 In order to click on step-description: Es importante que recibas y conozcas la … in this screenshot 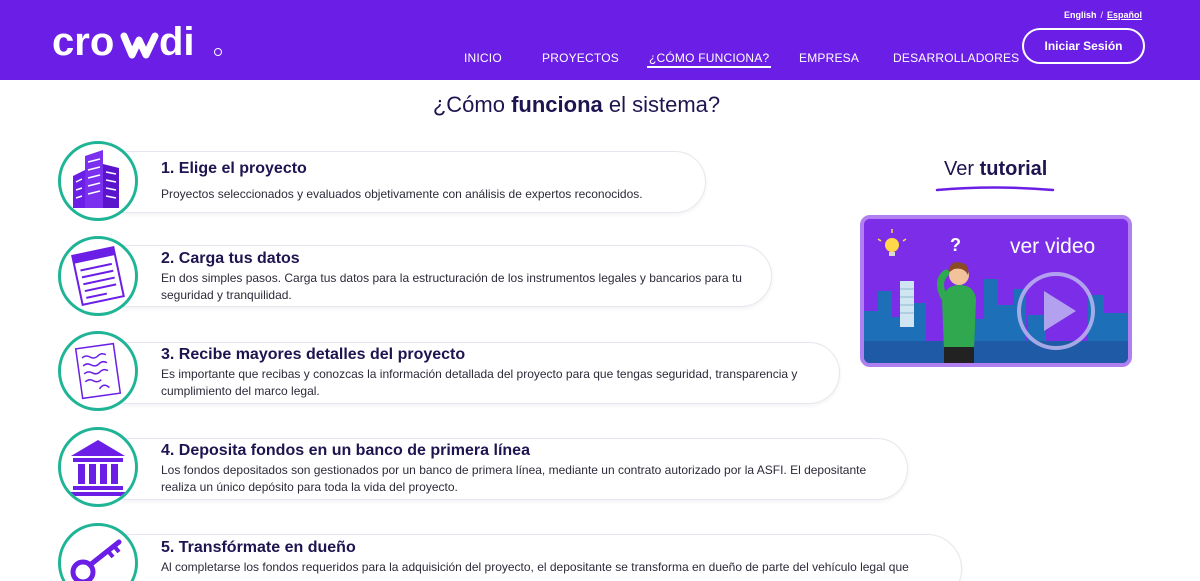, I will do `click(479, 382)`.